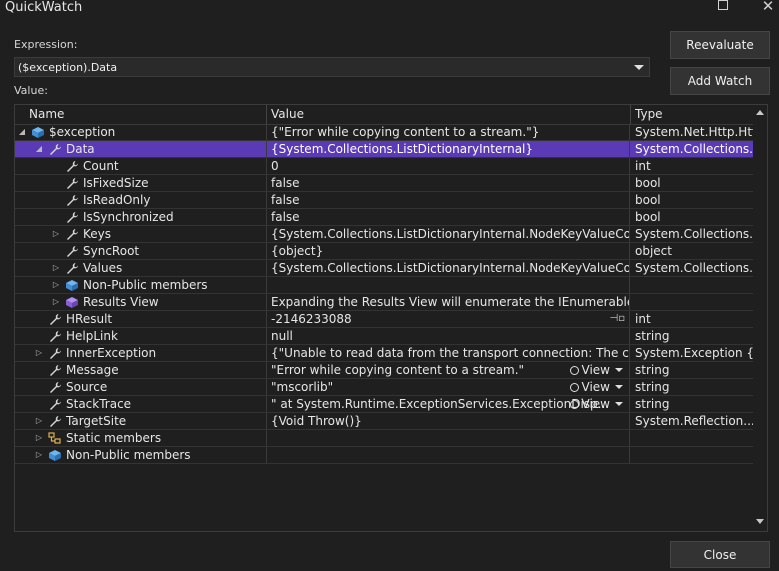  What do you see at coordinates (72, 285) in the screenshot?
I see `non-public-members-icon` at bounding box center [72, 285].